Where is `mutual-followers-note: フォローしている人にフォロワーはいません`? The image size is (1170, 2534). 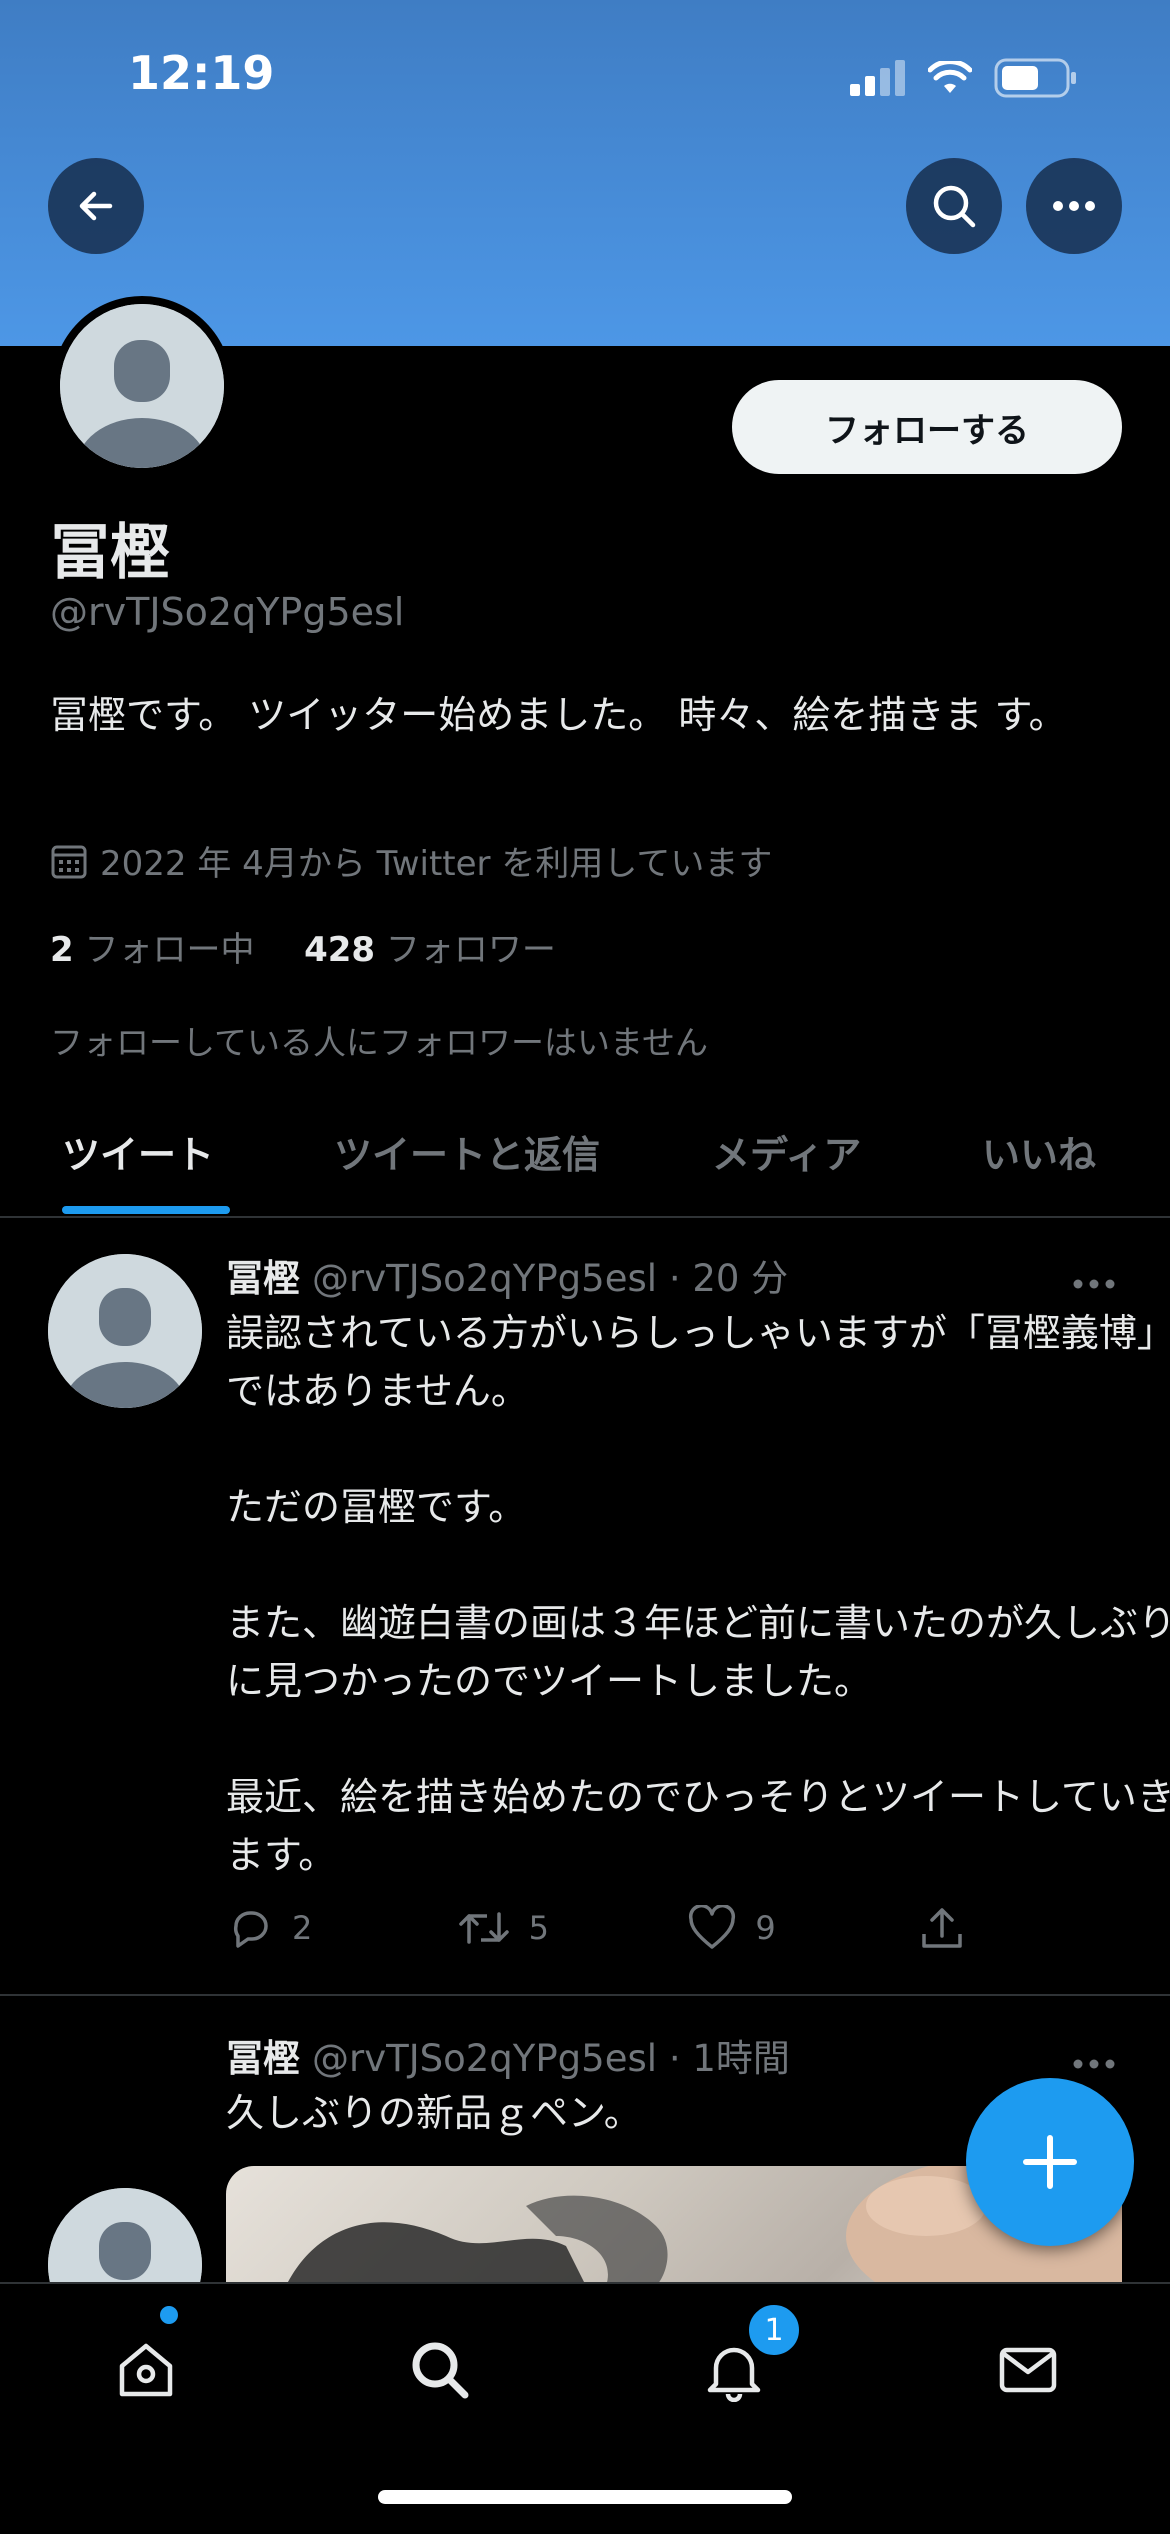
mutual-followers-note: フォローしている人にフォロワーはいません is located at coordinates (379, 1042).